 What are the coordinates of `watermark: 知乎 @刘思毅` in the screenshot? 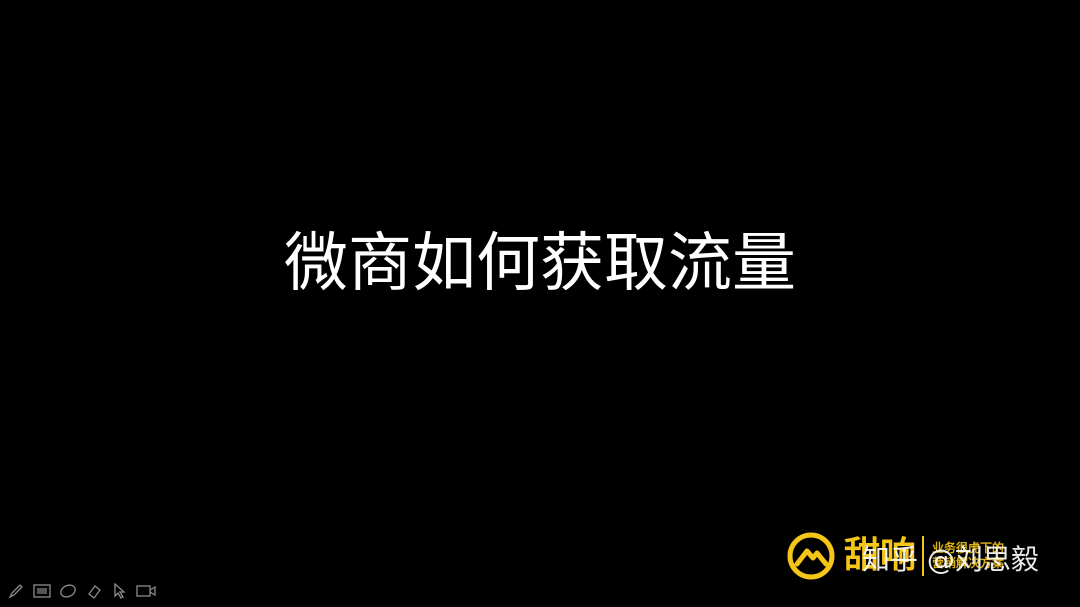 It's located at (950, 559).